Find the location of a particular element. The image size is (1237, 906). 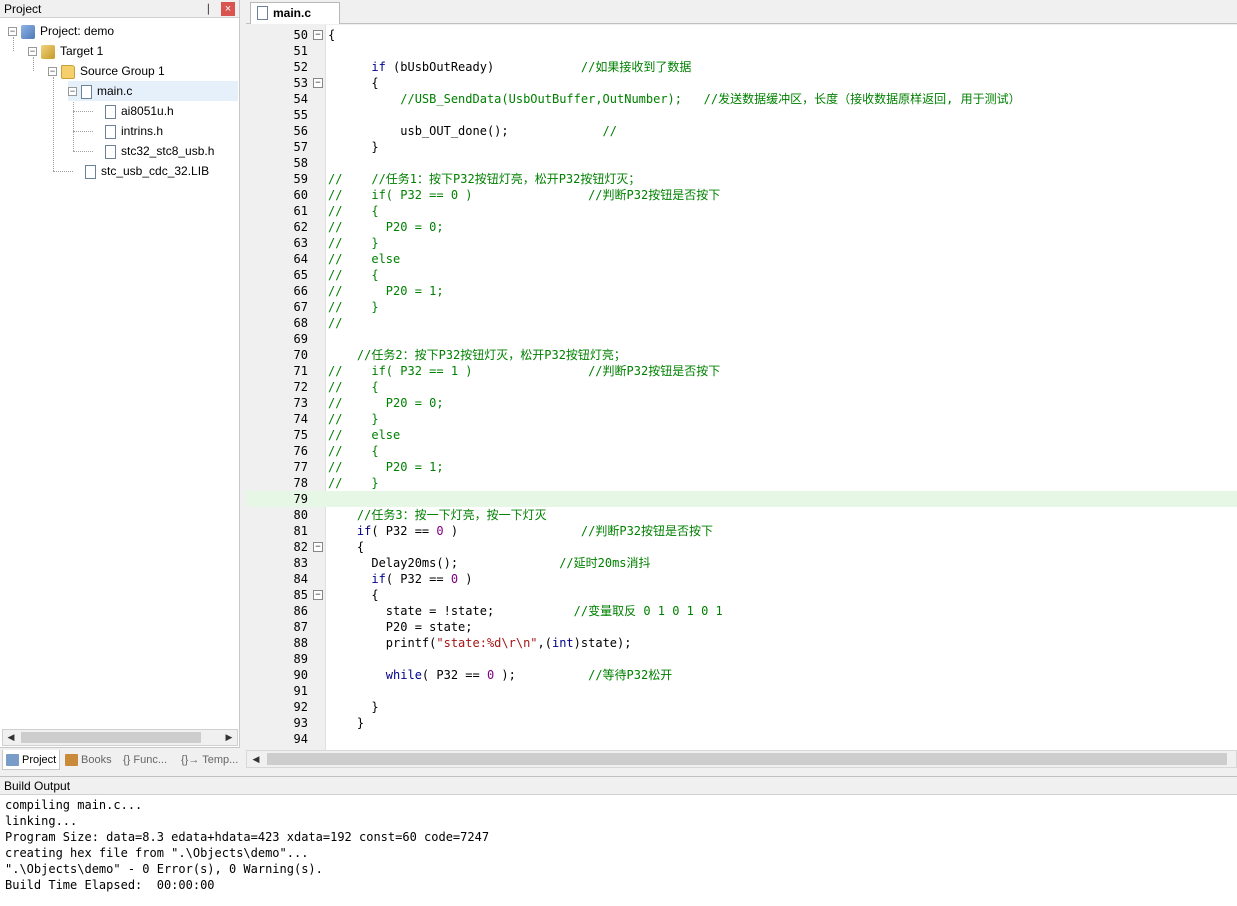

tree-item-source-group: − Source Group 1 is located at coordinates (106, 71).